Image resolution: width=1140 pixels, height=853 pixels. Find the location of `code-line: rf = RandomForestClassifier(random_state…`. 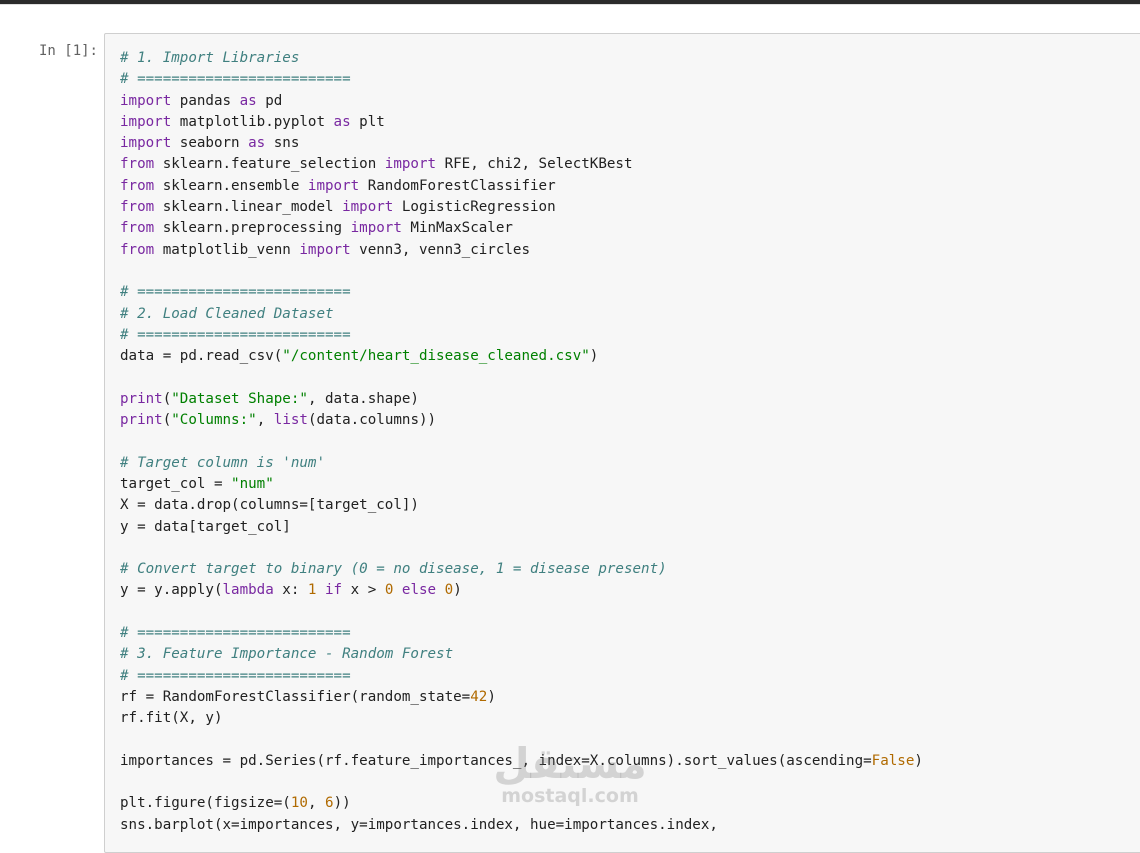

code-line: rf = RandomForestClassifier(random_state… is located at coordinates (521, 697).